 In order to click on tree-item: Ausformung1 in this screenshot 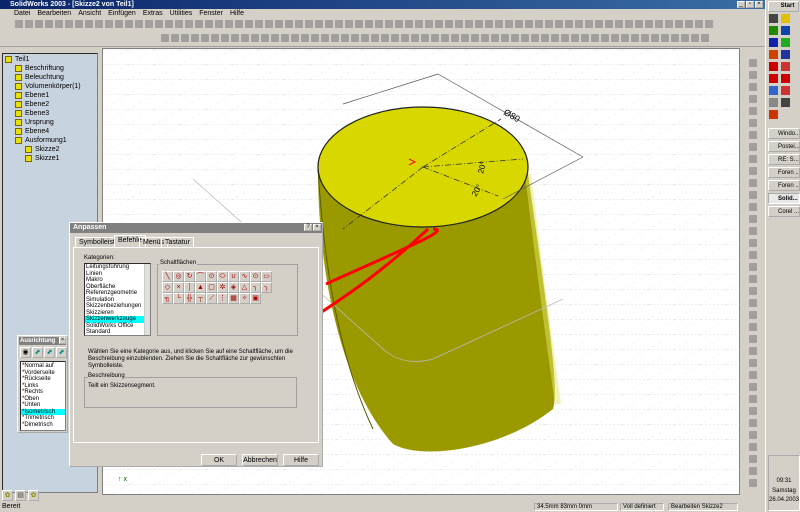, I will do `click(41, 140)`.